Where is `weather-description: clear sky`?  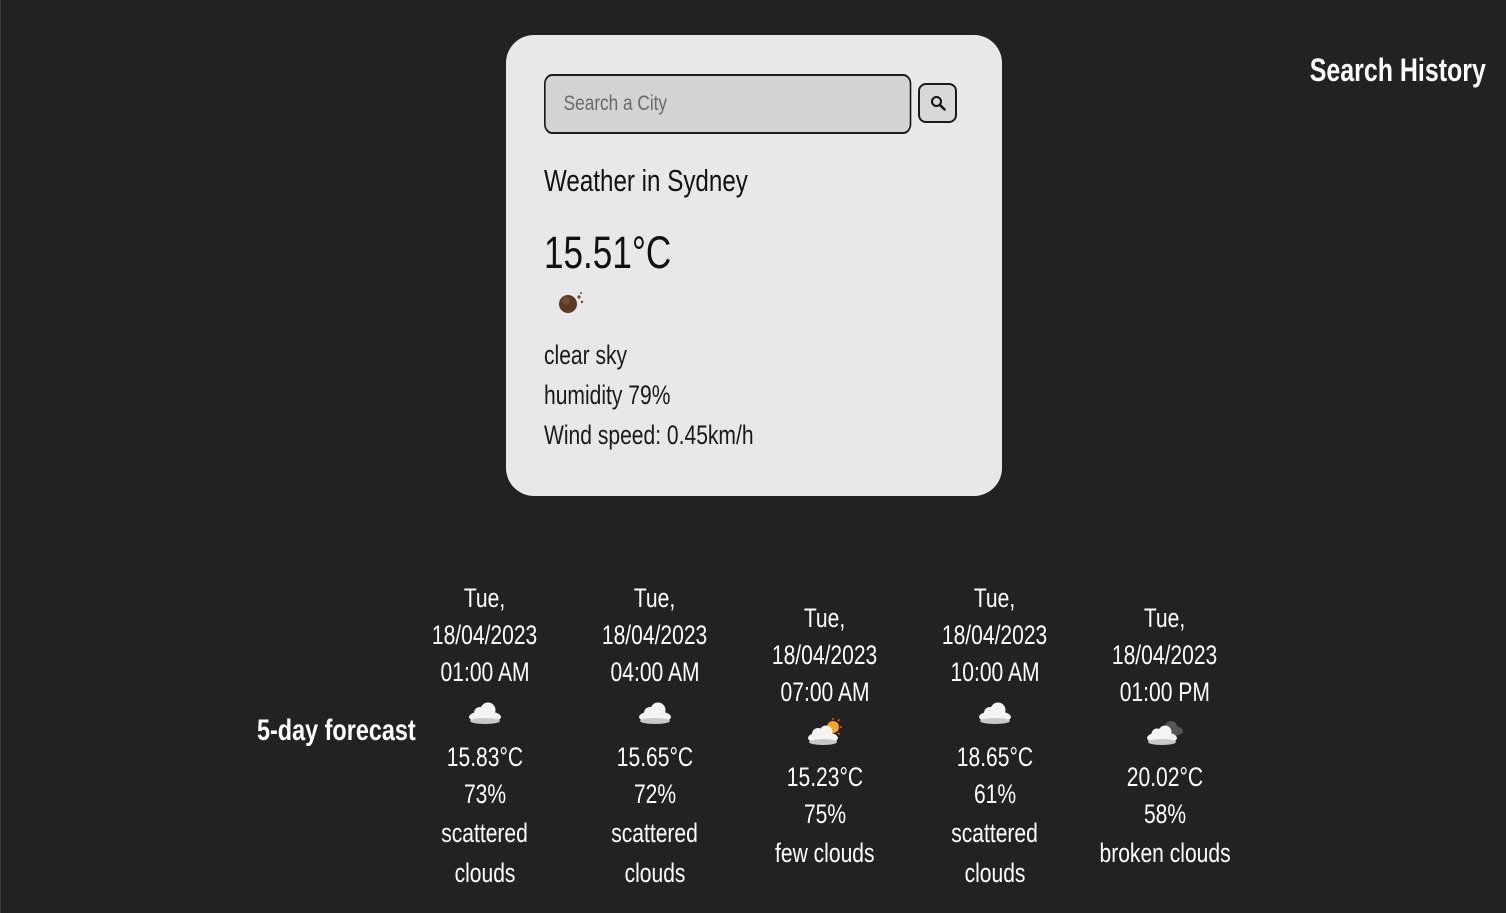
weather-description: clear sky is located at coordinates (586, 355).